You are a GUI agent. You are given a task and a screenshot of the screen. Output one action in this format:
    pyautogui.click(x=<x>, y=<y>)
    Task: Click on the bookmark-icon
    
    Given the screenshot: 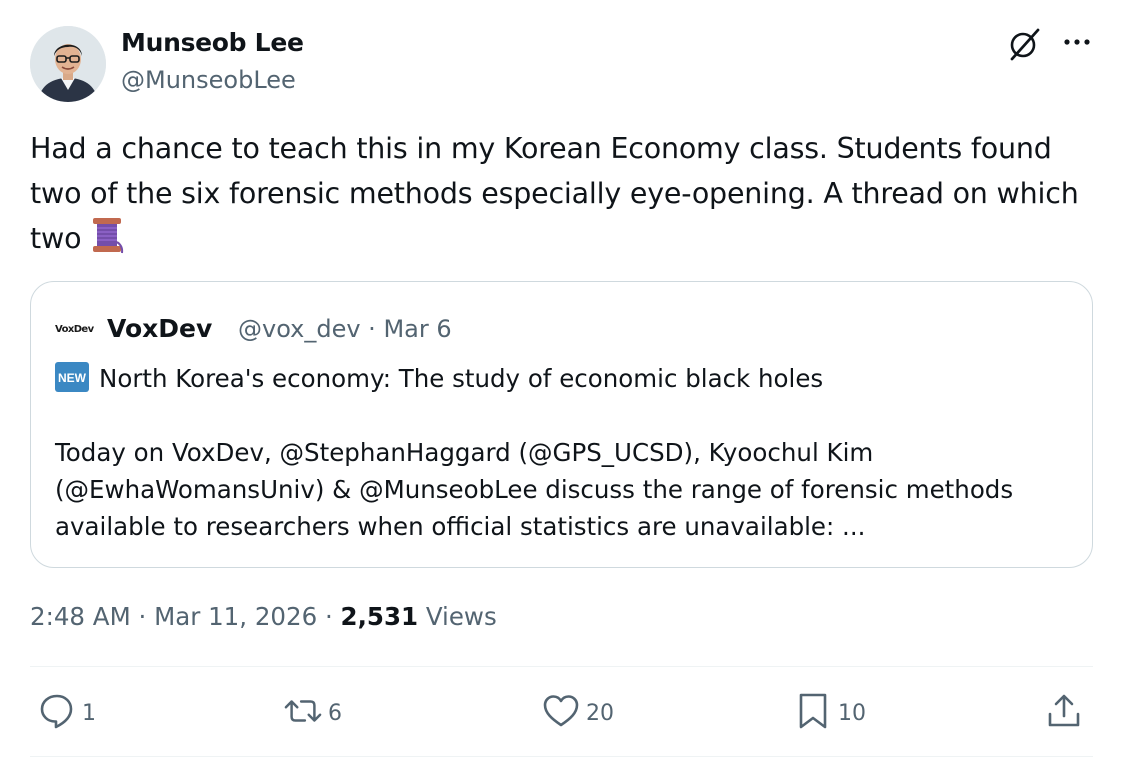 What is the action you would take?
    pyautogui.click(x=813, y=713)
    